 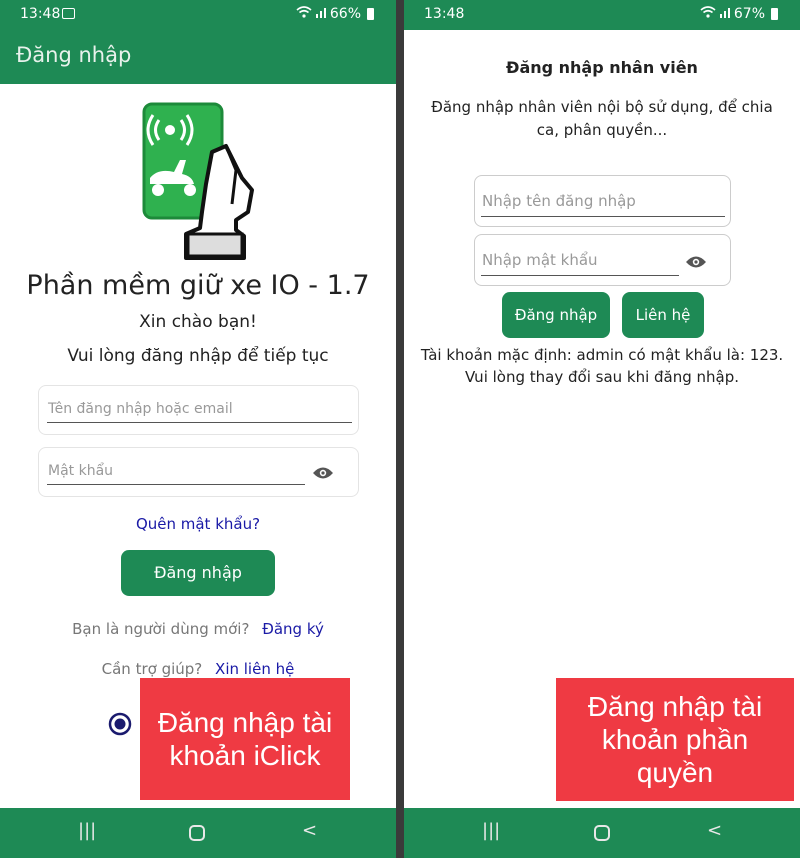 I want to click on radio-selected-icon, so click(x=120, y=726).